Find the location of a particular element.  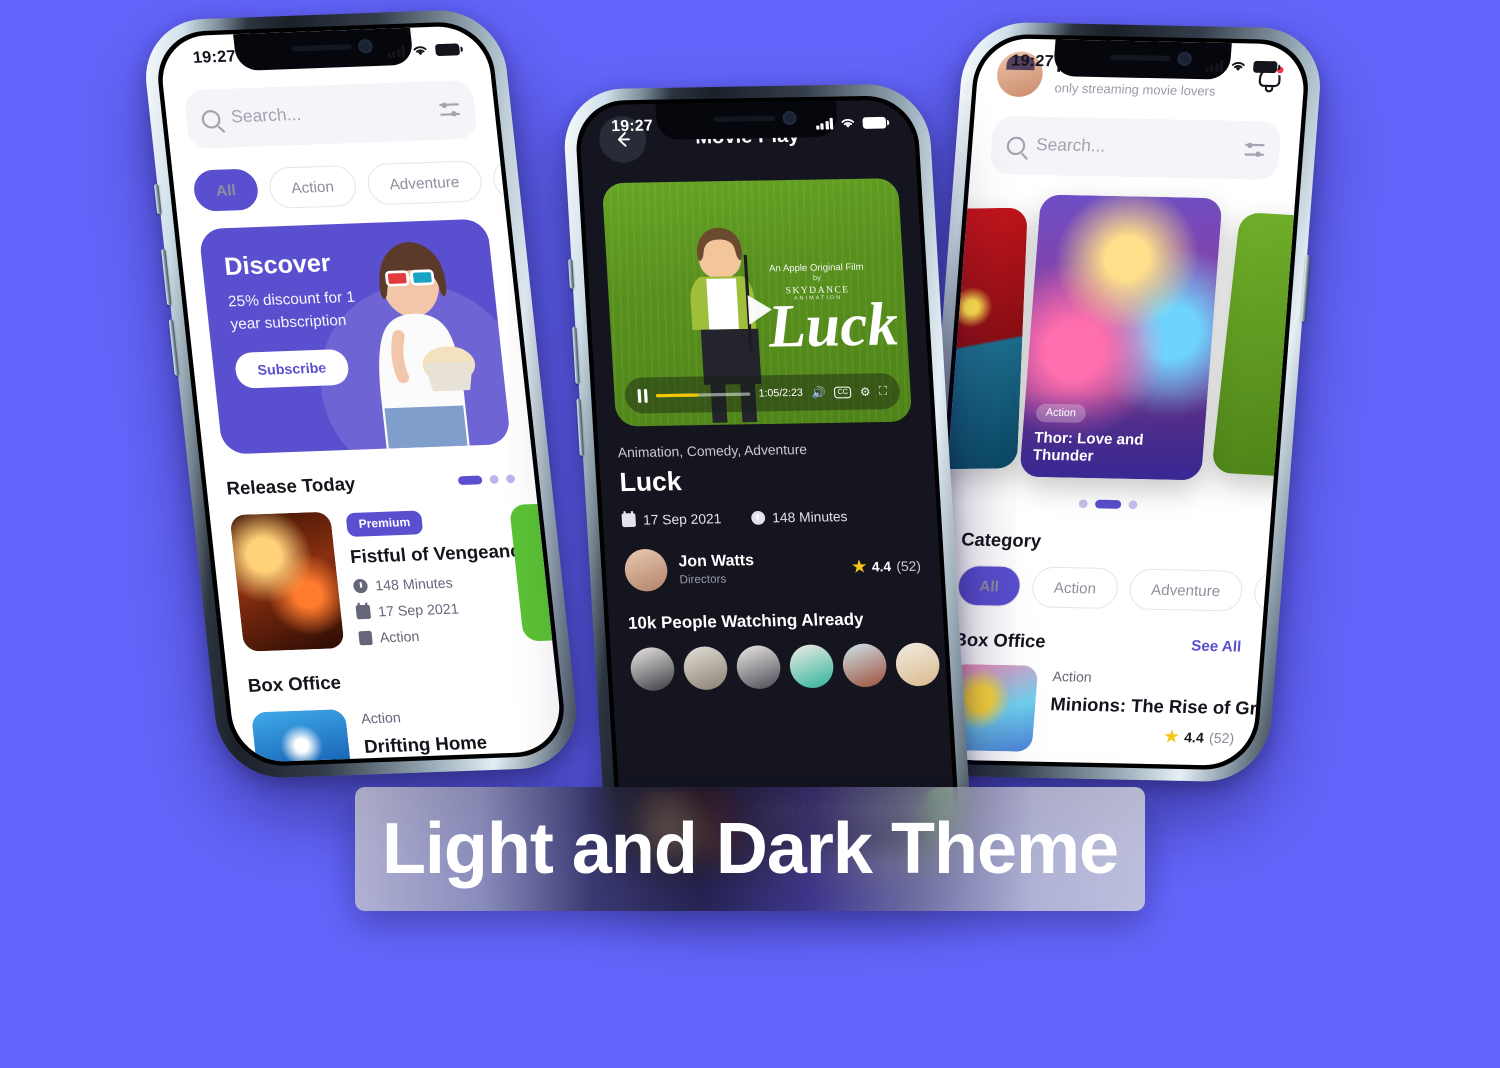

clock-icon is located at coordinates (758, 517).